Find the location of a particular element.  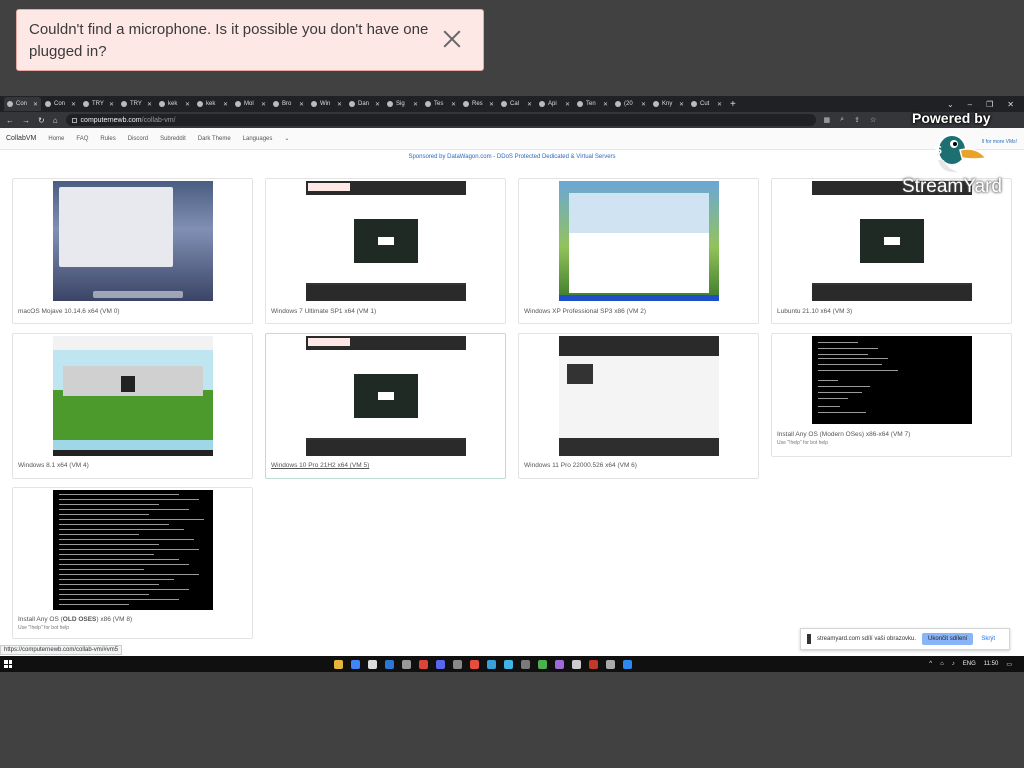

nav-link-dark-theme: Dark Theme is located at coordinates (214, 139).